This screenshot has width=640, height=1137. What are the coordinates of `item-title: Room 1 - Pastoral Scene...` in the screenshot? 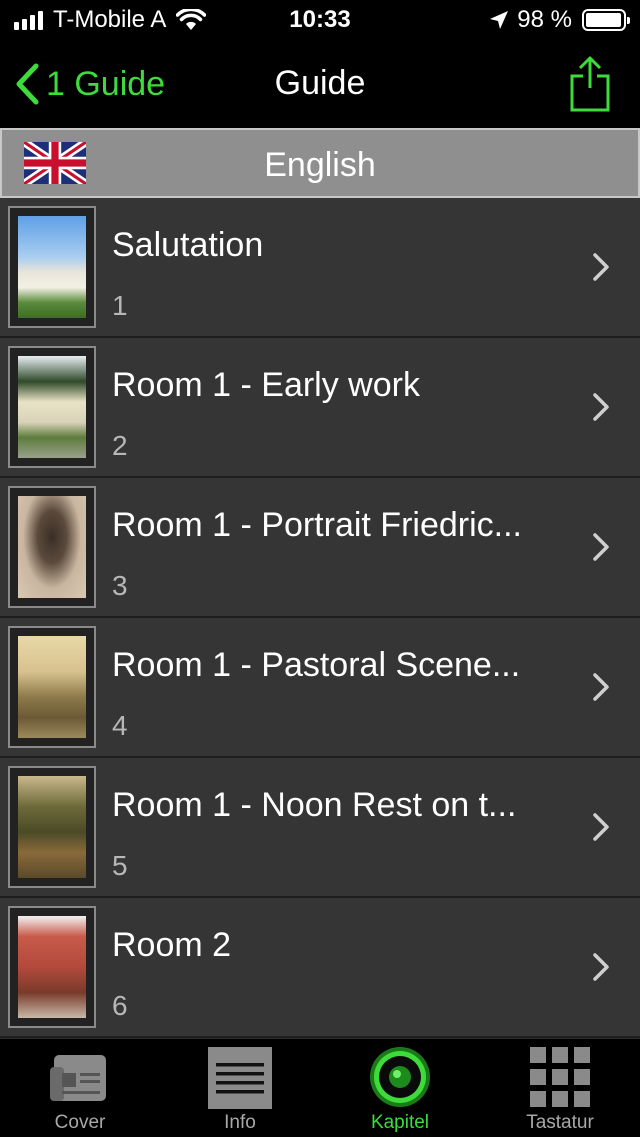 It's located at (316, 665).